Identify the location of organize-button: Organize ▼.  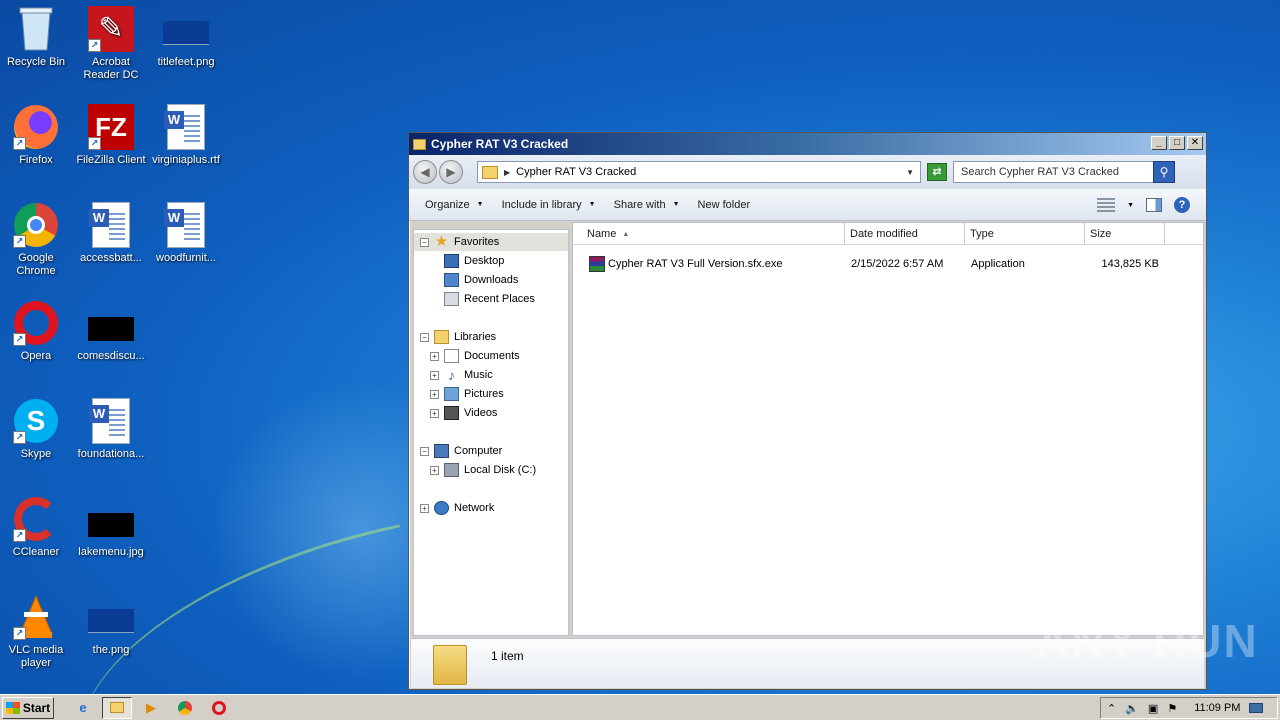
(454, 205).